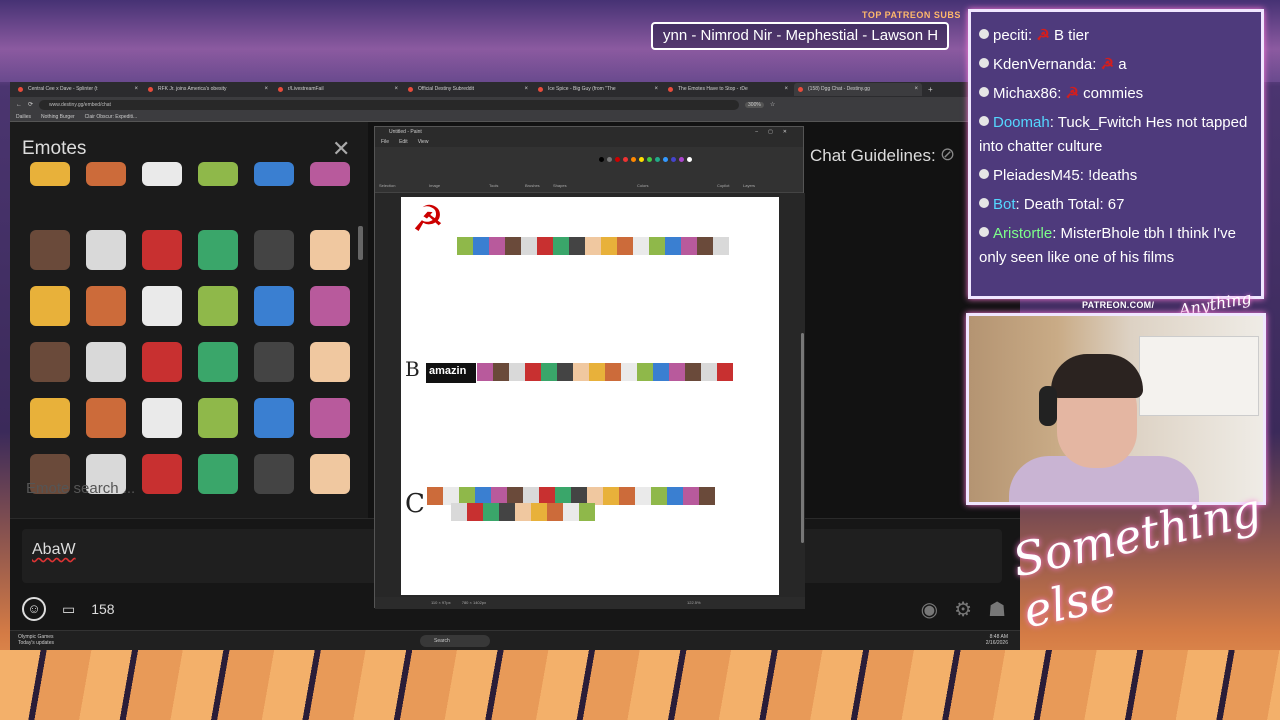 The height and width of the screenshot is (720, 1280). I want to click on paint-status-bar: 110 × 97px 780 × 1402px 122.5%, so click(590, 603).